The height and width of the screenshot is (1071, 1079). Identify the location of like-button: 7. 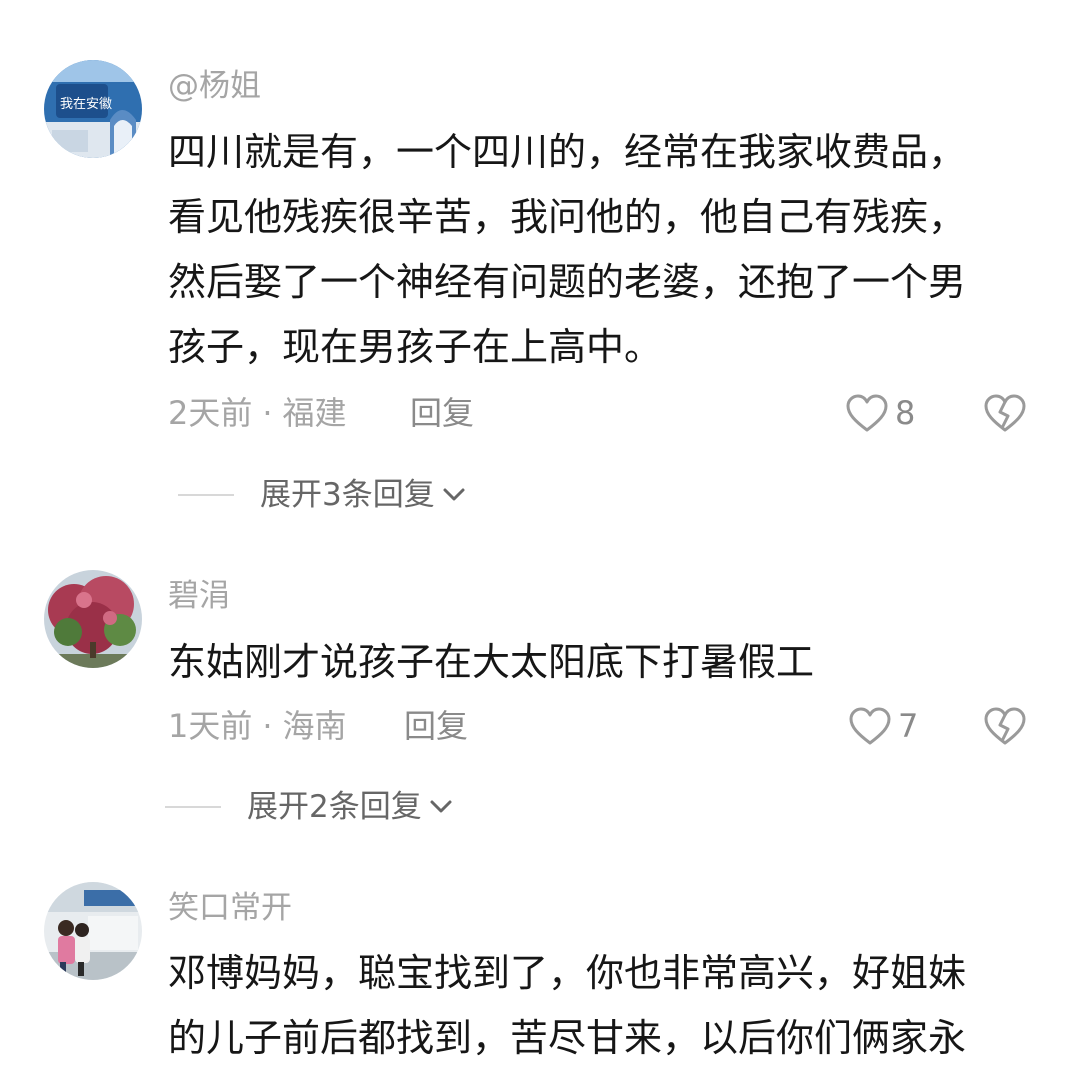
(883, 726).